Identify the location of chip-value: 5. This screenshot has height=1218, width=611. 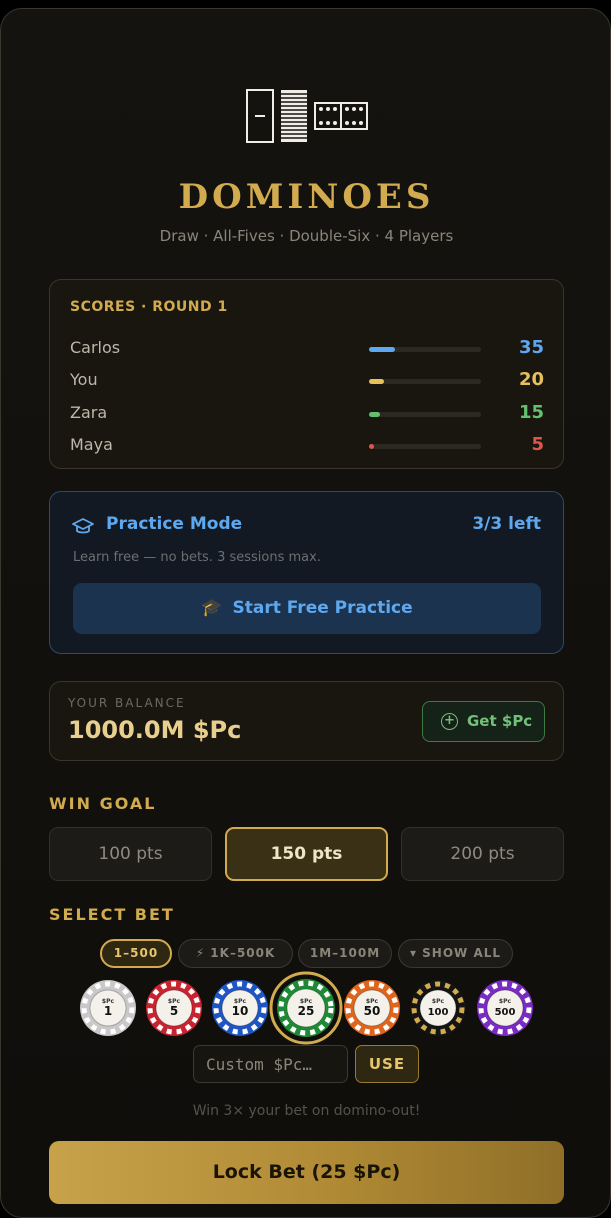
(174, 1011).